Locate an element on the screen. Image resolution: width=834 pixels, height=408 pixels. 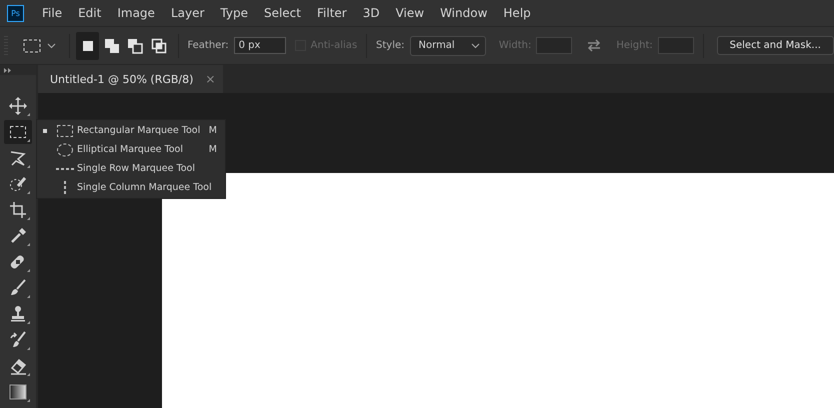
menu-item-label: Single Row Marquee Tool is located at coordinates (136, 168).